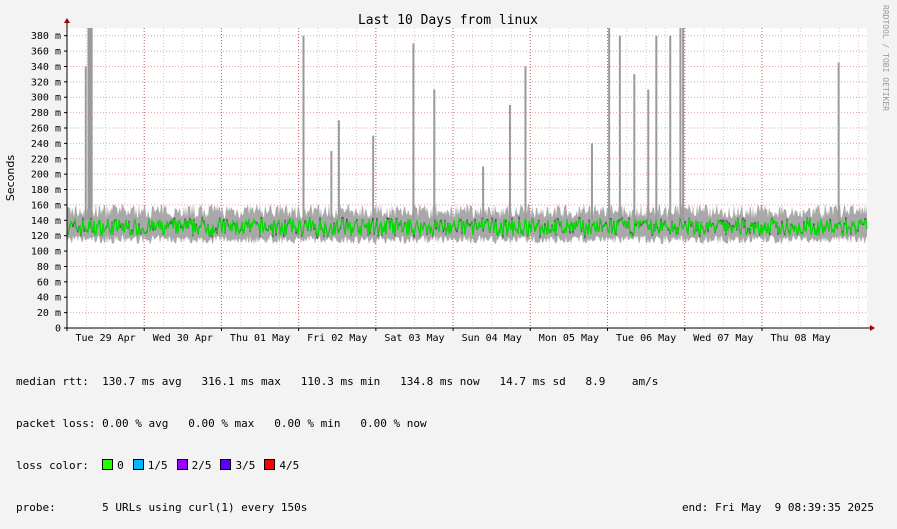 The image size is (897, 529). I want to click on median-rtt-label: median rtt:, so click(52, 381).